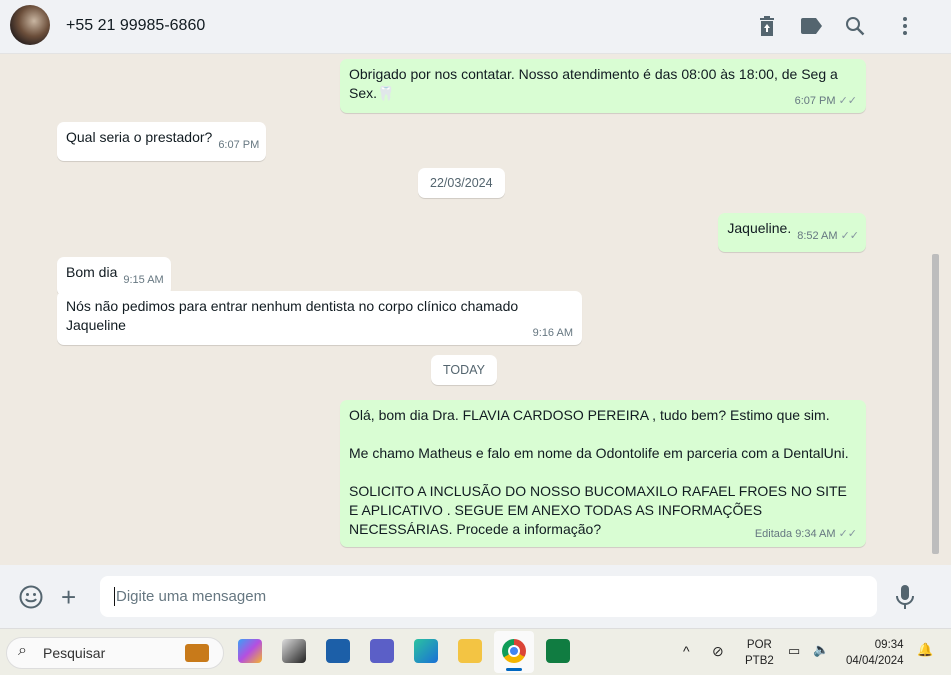 The image size is (951, 675). Describe the element at coordinates (558, 651) in the screenshot. I see `excel-icon` at that location.